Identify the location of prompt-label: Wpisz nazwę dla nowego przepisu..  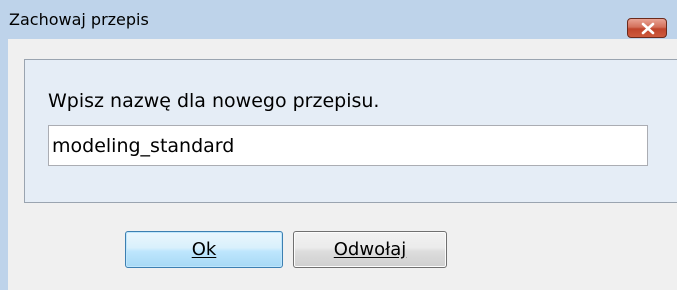
(214, 101).